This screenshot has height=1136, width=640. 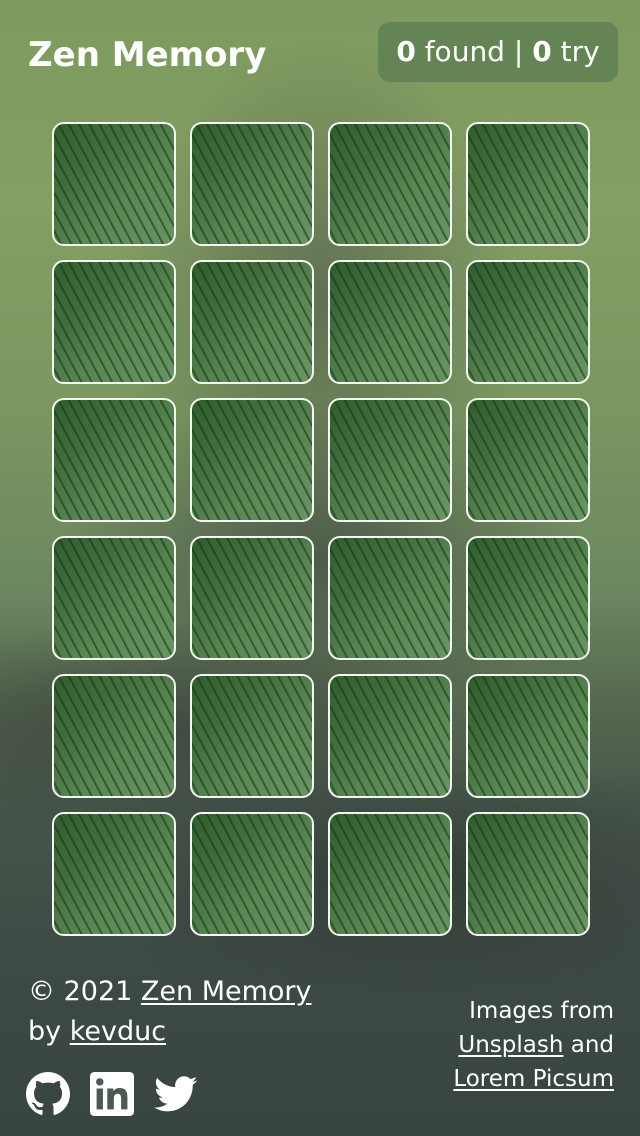 I want to click on linkedin-icon, so click(x=112, y=1094).